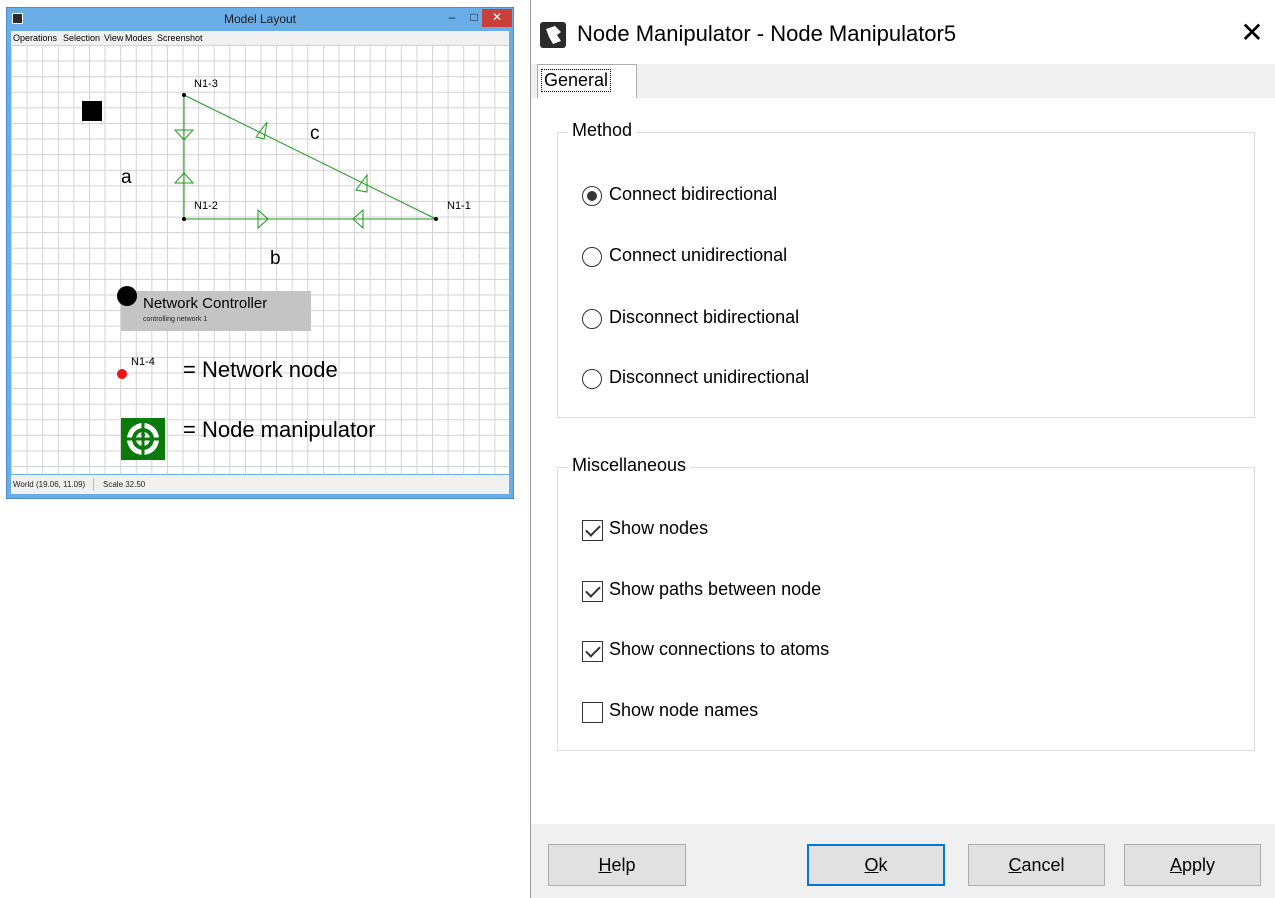 Image resolution: width=1275 pixels, height=898 pixels. Describe the element at coordinates (576, 80) in the screenshot. I see `tab-general-label: General` at that location.